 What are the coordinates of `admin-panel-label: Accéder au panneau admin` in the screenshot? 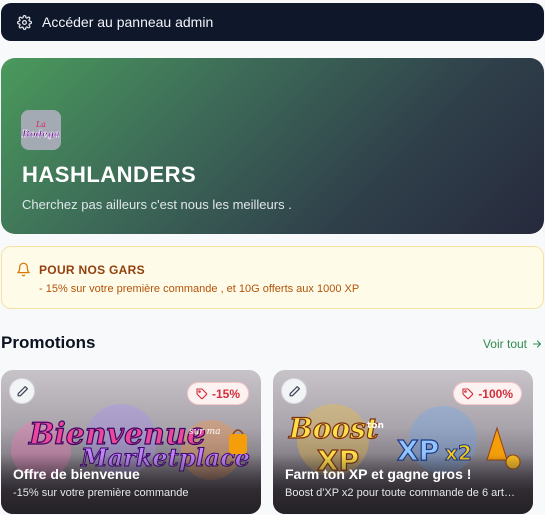 It's located at (128, 22).